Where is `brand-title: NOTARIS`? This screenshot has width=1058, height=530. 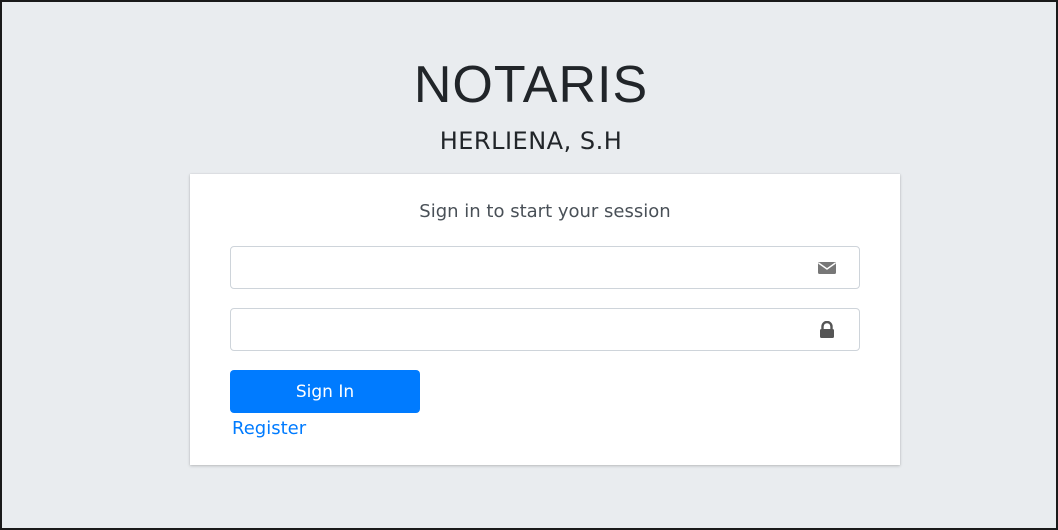 brand-title: NOTARIS is located at coordinates (531, 85).